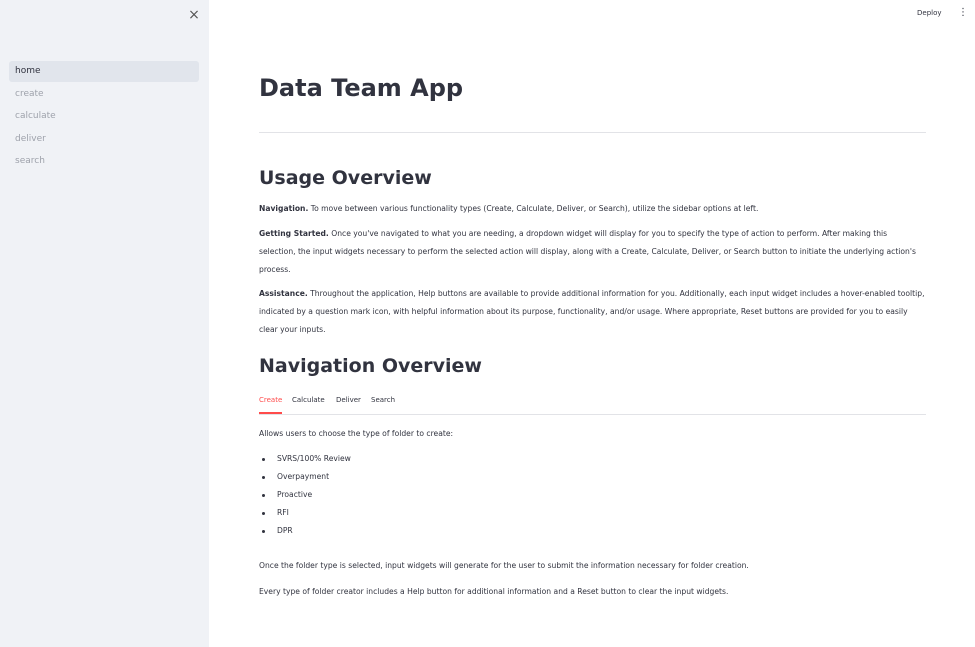  Describe the element at coordinates (104, 139) in the screenshot. I see `sidebar-item-deliver: deliver` at that location.